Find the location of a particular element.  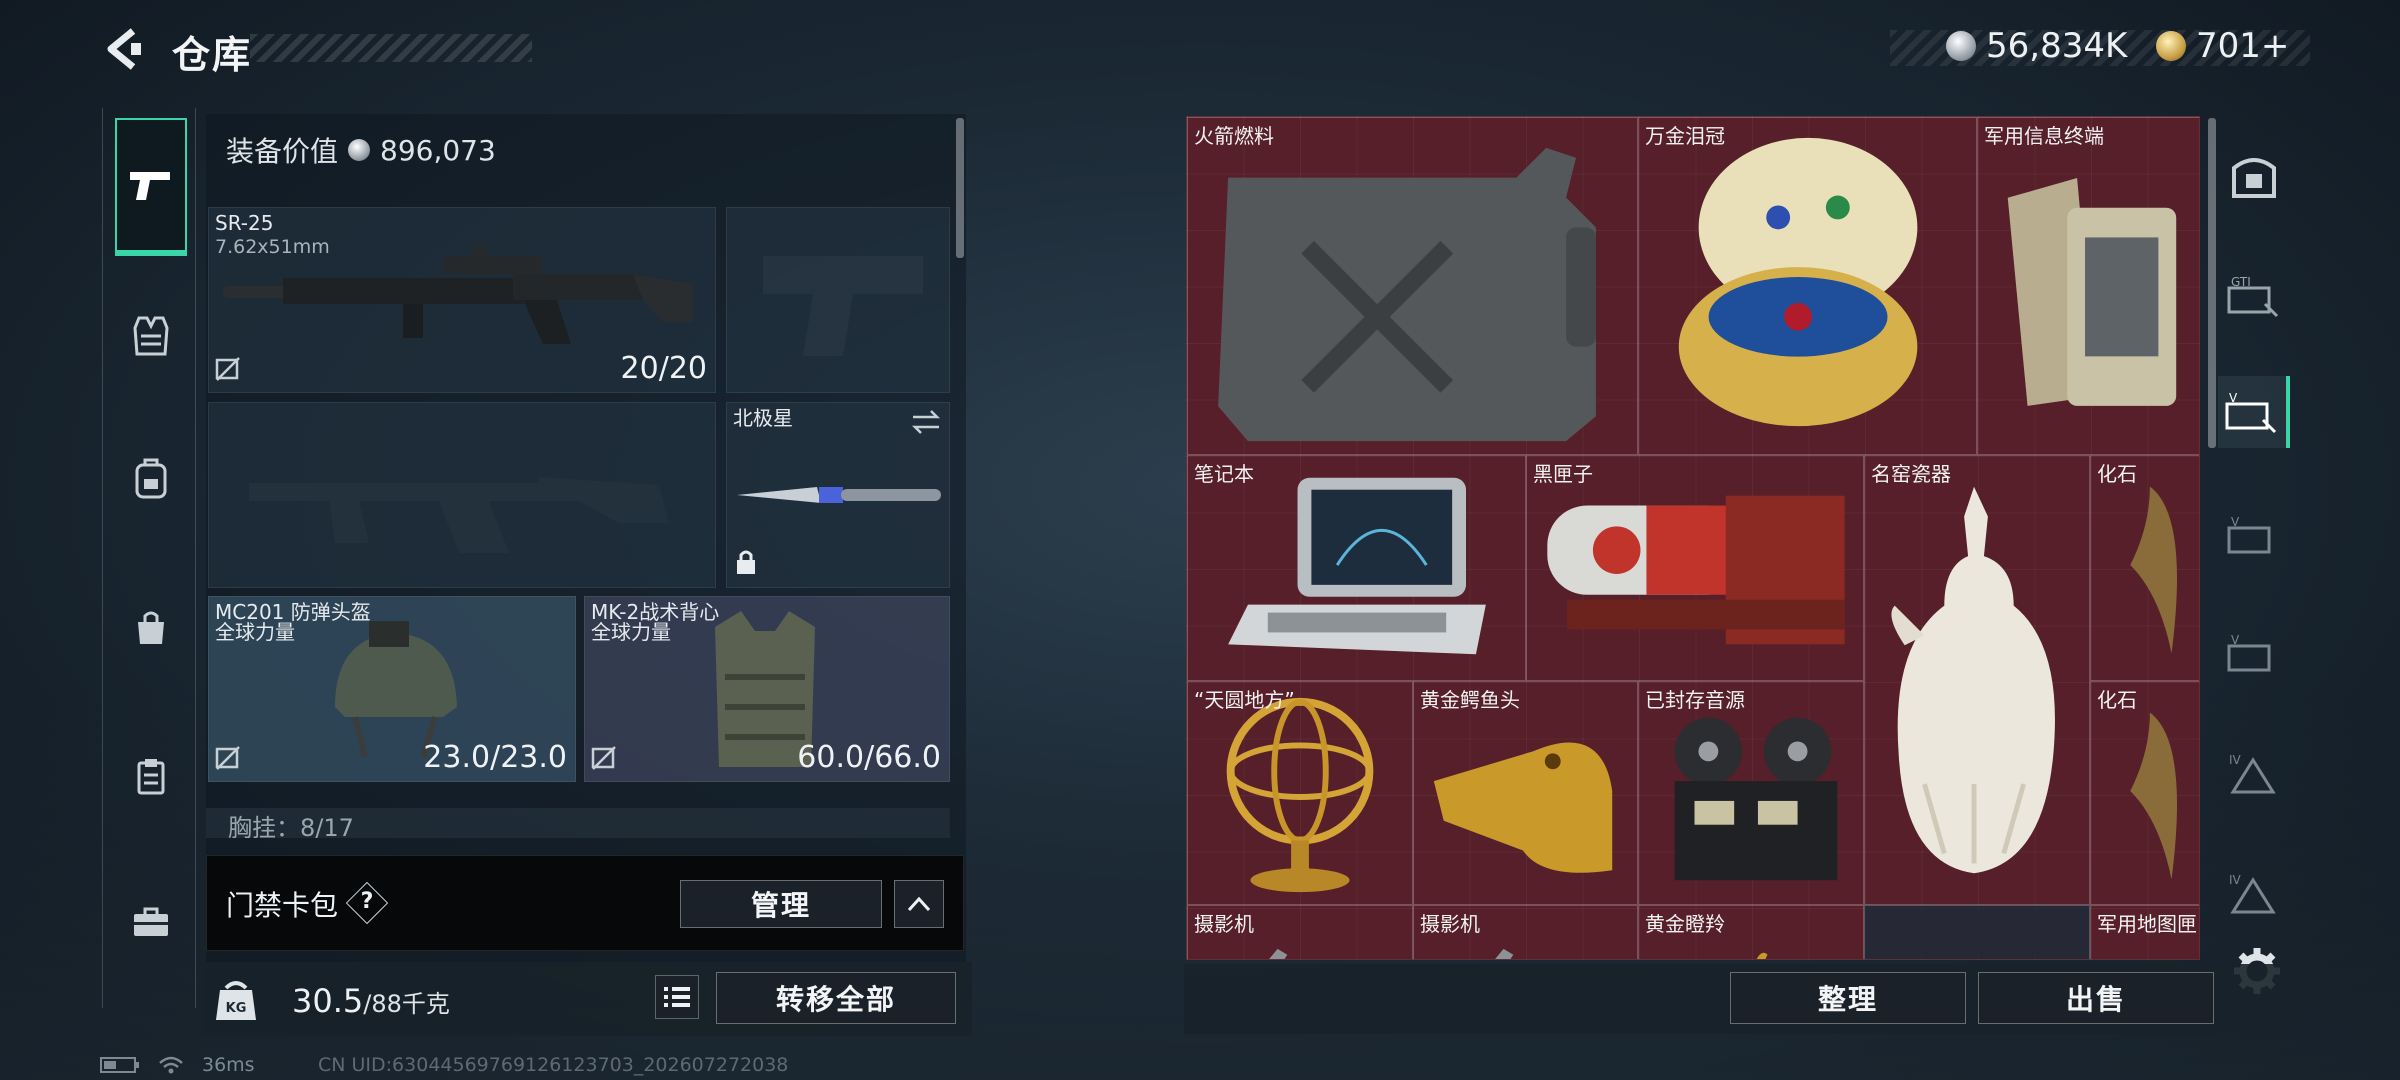

case-v3-icon: V is located at coordinates (2249, 652).